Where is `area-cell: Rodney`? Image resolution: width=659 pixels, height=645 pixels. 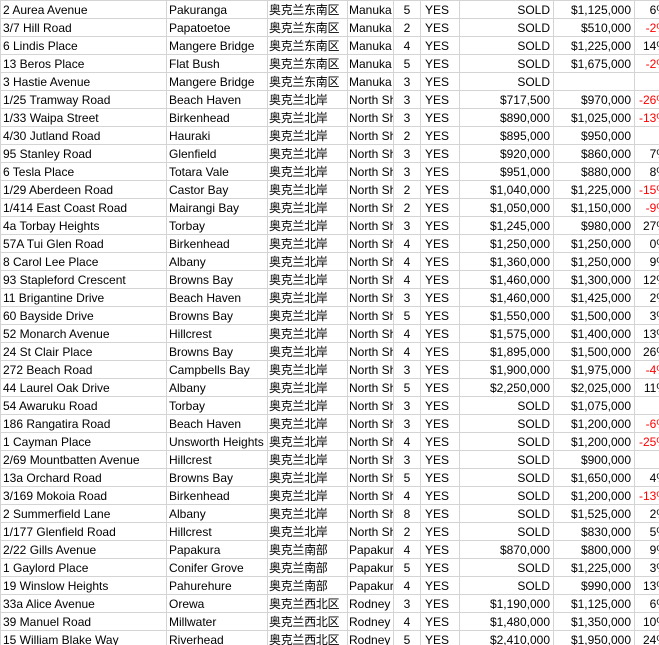 area-cell: Rodney is located at coordinates (370, 603).